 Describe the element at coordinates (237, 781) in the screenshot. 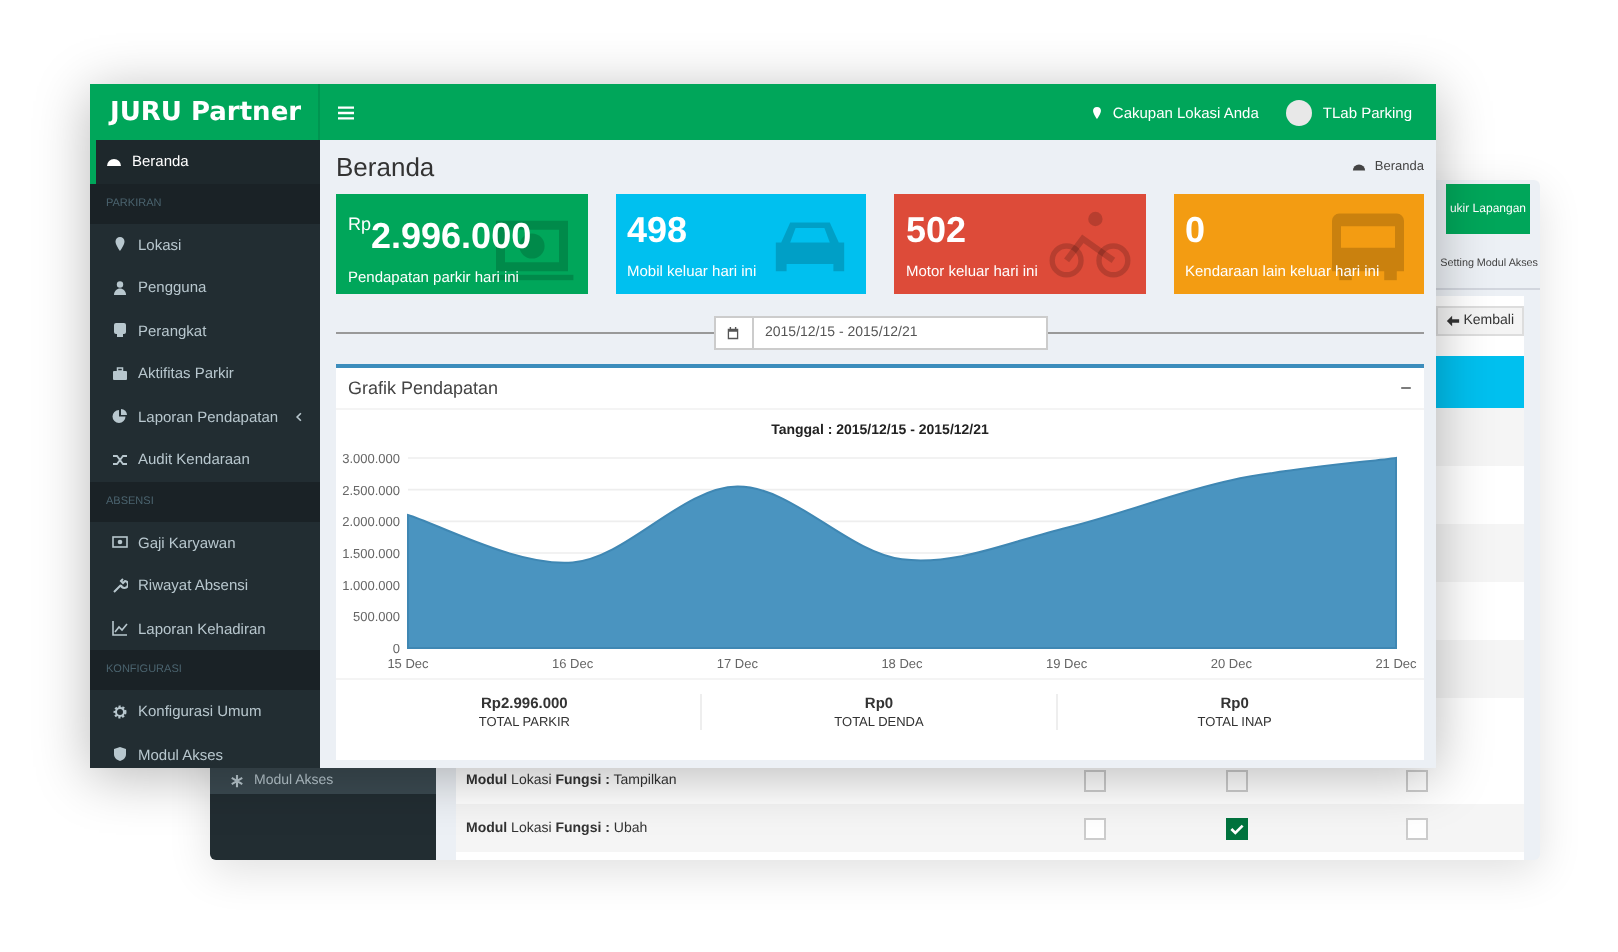

I see `asterisk-icon` at that location.